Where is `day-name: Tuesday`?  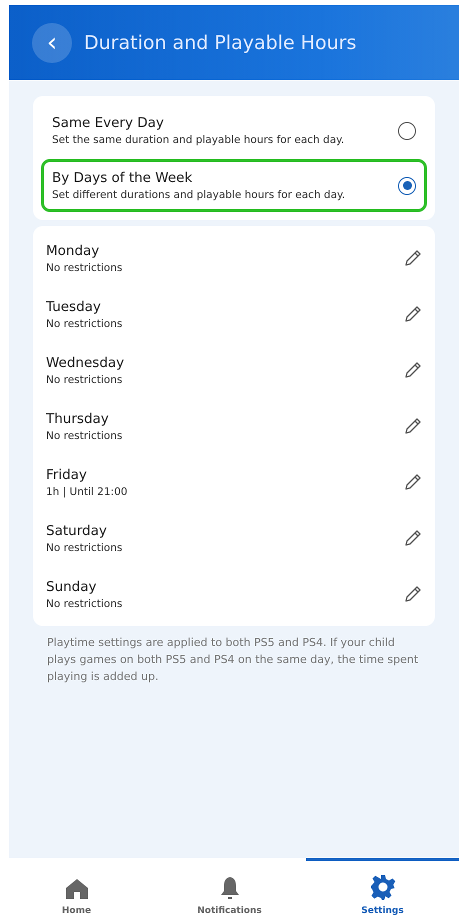 day-name: Tuesday is located at coordinates (74, 306).